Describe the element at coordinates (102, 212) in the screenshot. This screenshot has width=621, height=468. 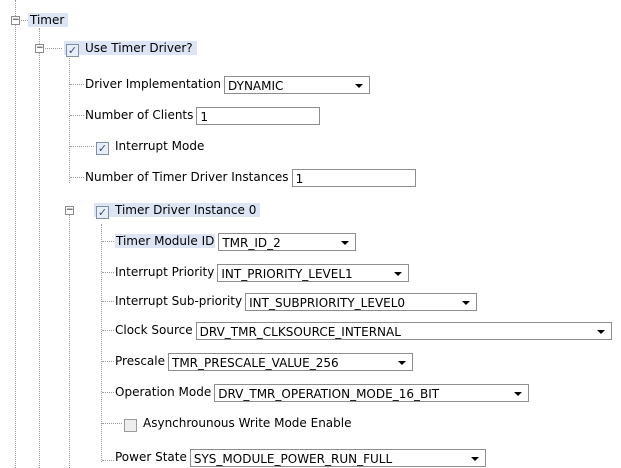
I see `instance0-checkbox: ✓` at that location.